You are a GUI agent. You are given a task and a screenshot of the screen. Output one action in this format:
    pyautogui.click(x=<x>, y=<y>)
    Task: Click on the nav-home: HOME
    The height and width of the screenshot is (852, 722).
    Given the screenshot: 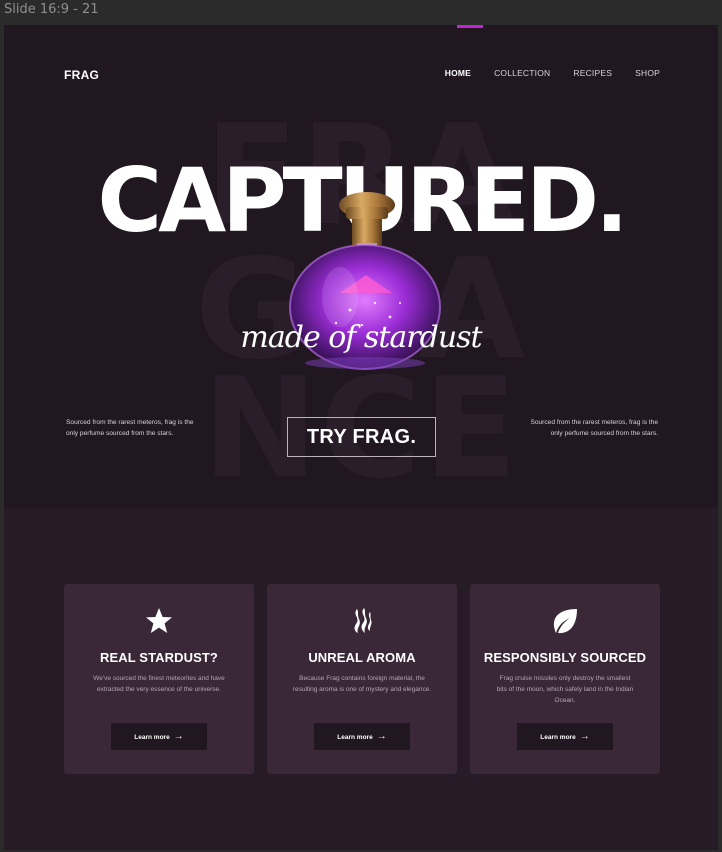 What is the action you would take?
    pyautogui.click(x=458, y=73)
    